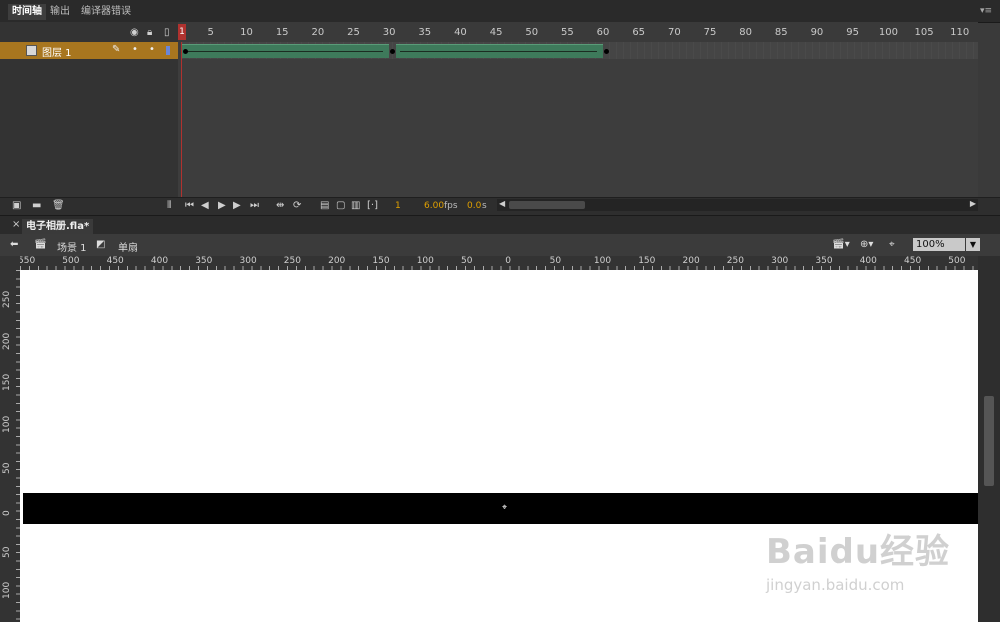  What do you see at coordinates (603, 32) in the screenshot?
I see `frame-ruler-label: 60` at bounding box center [603, 32].